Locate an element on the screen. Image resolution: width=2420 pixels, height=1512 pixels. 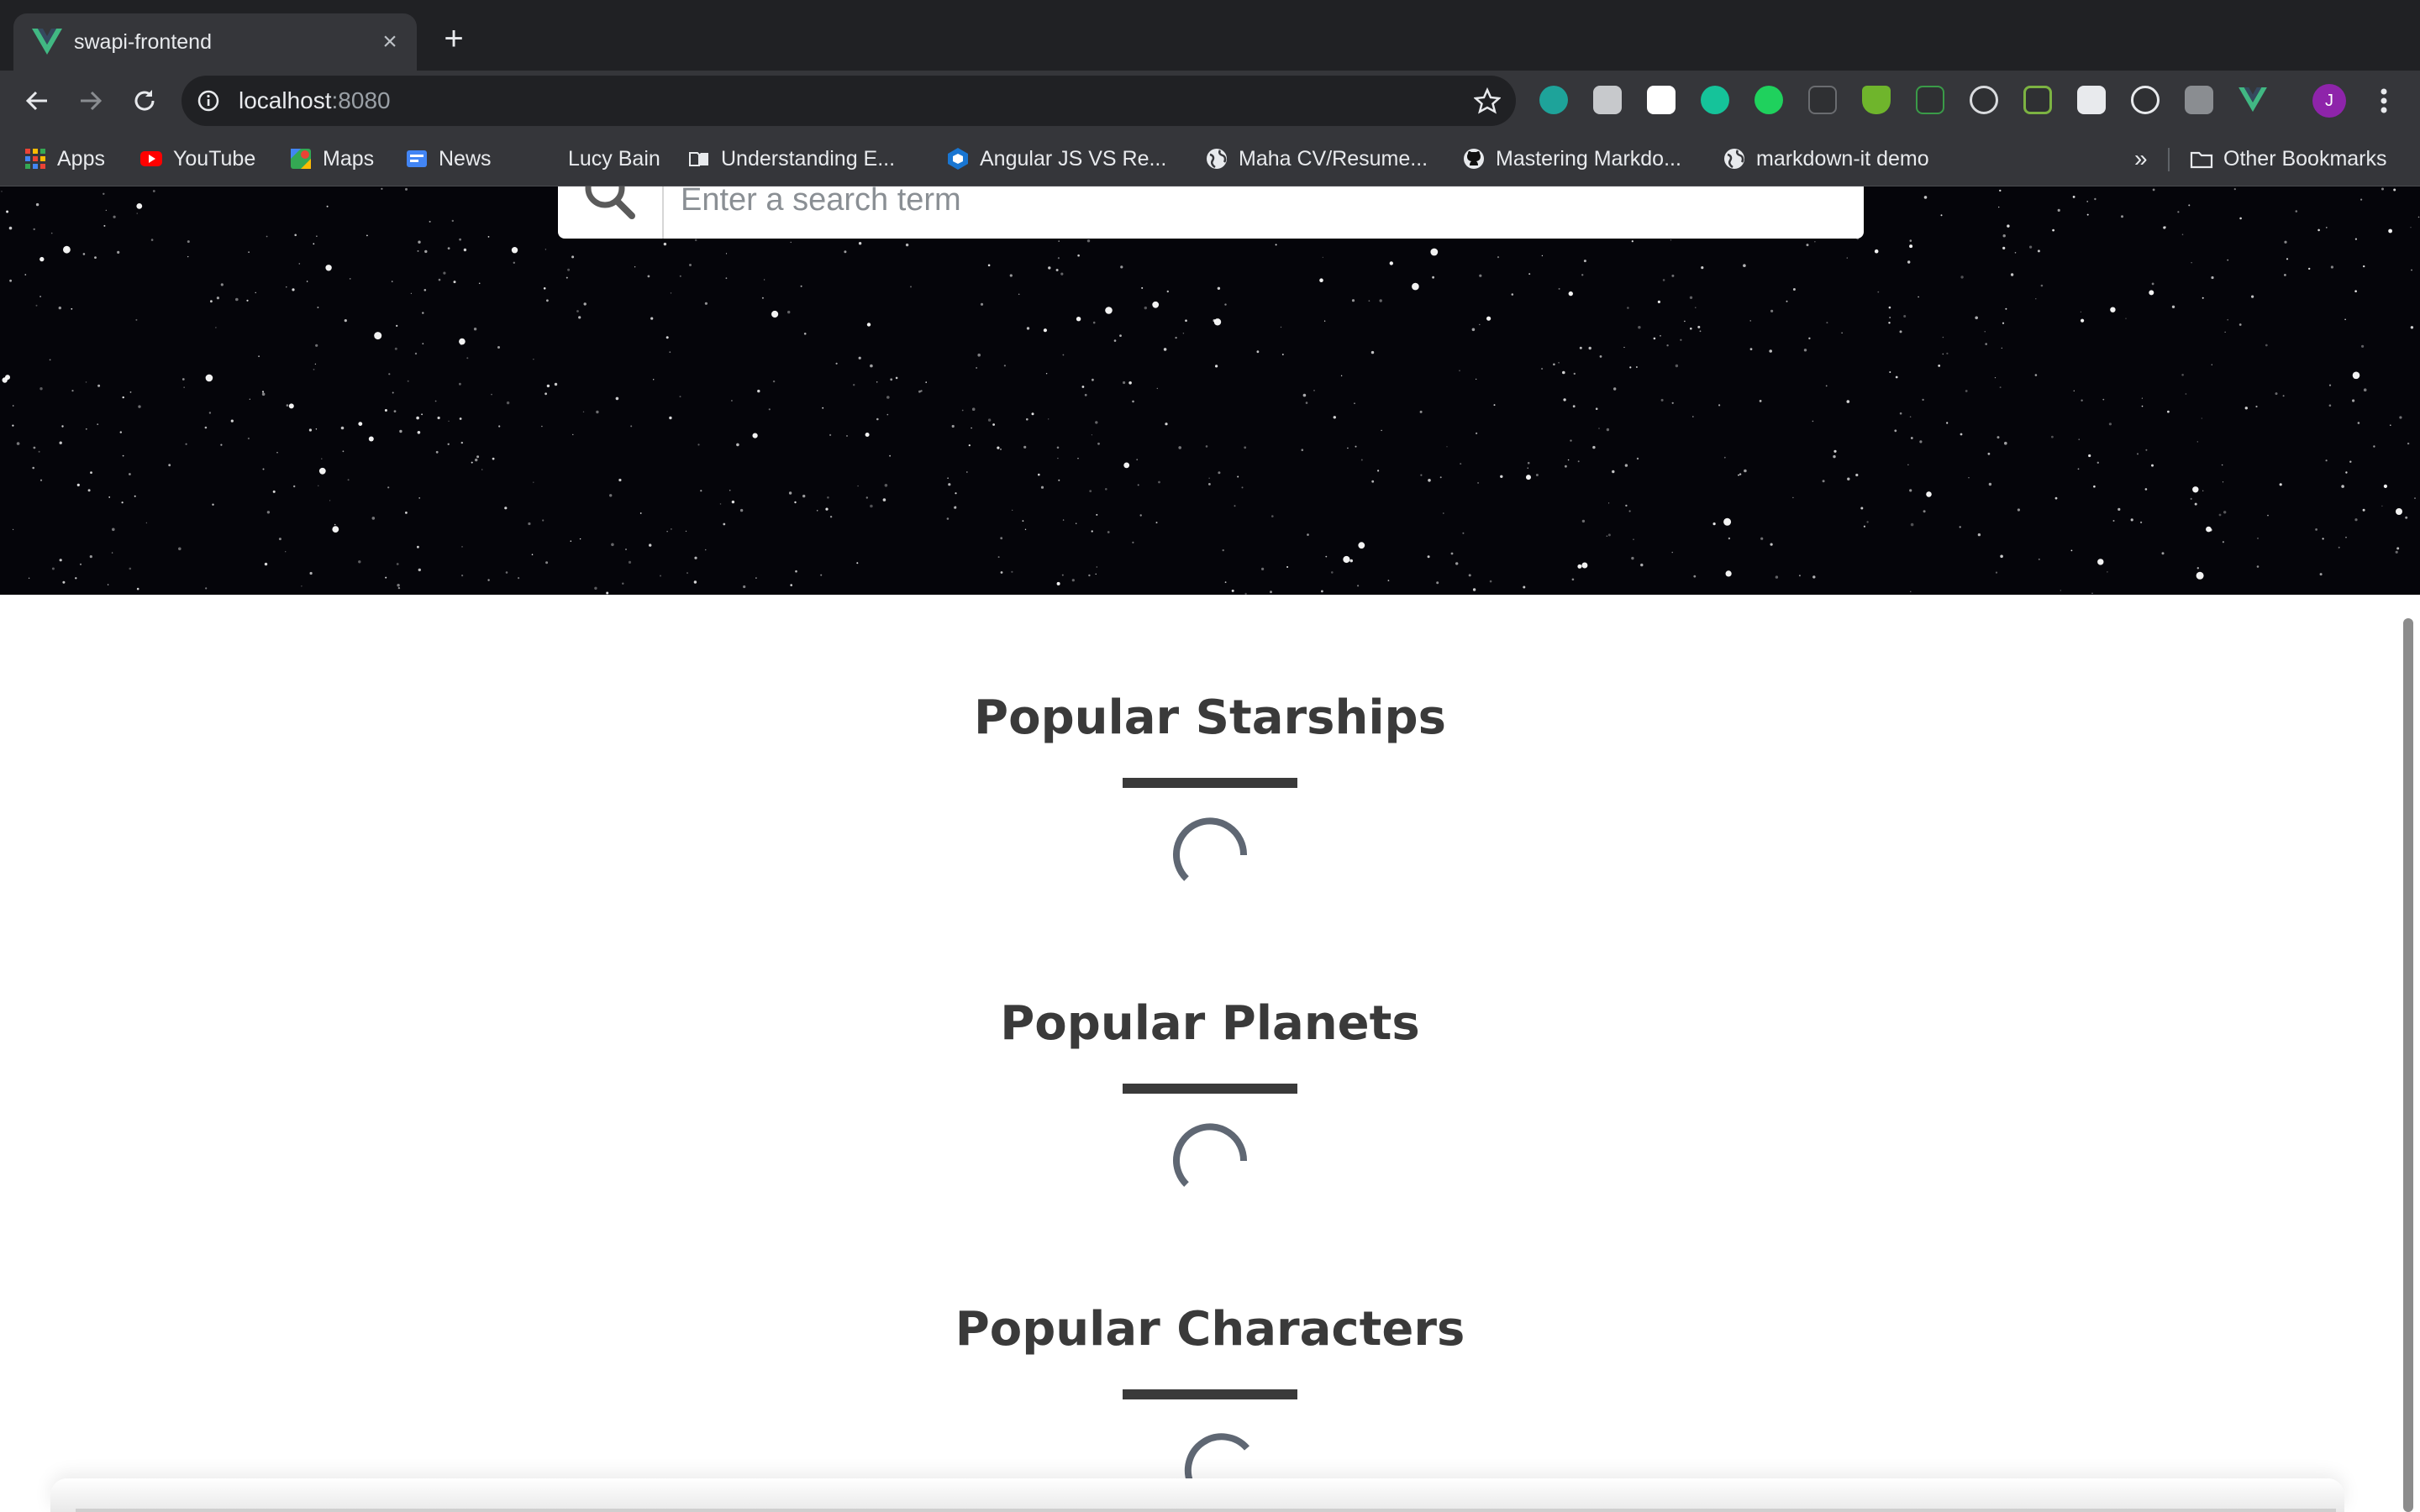
section-title-planets: Popular Planets is located at coordinates (1210, 1023).